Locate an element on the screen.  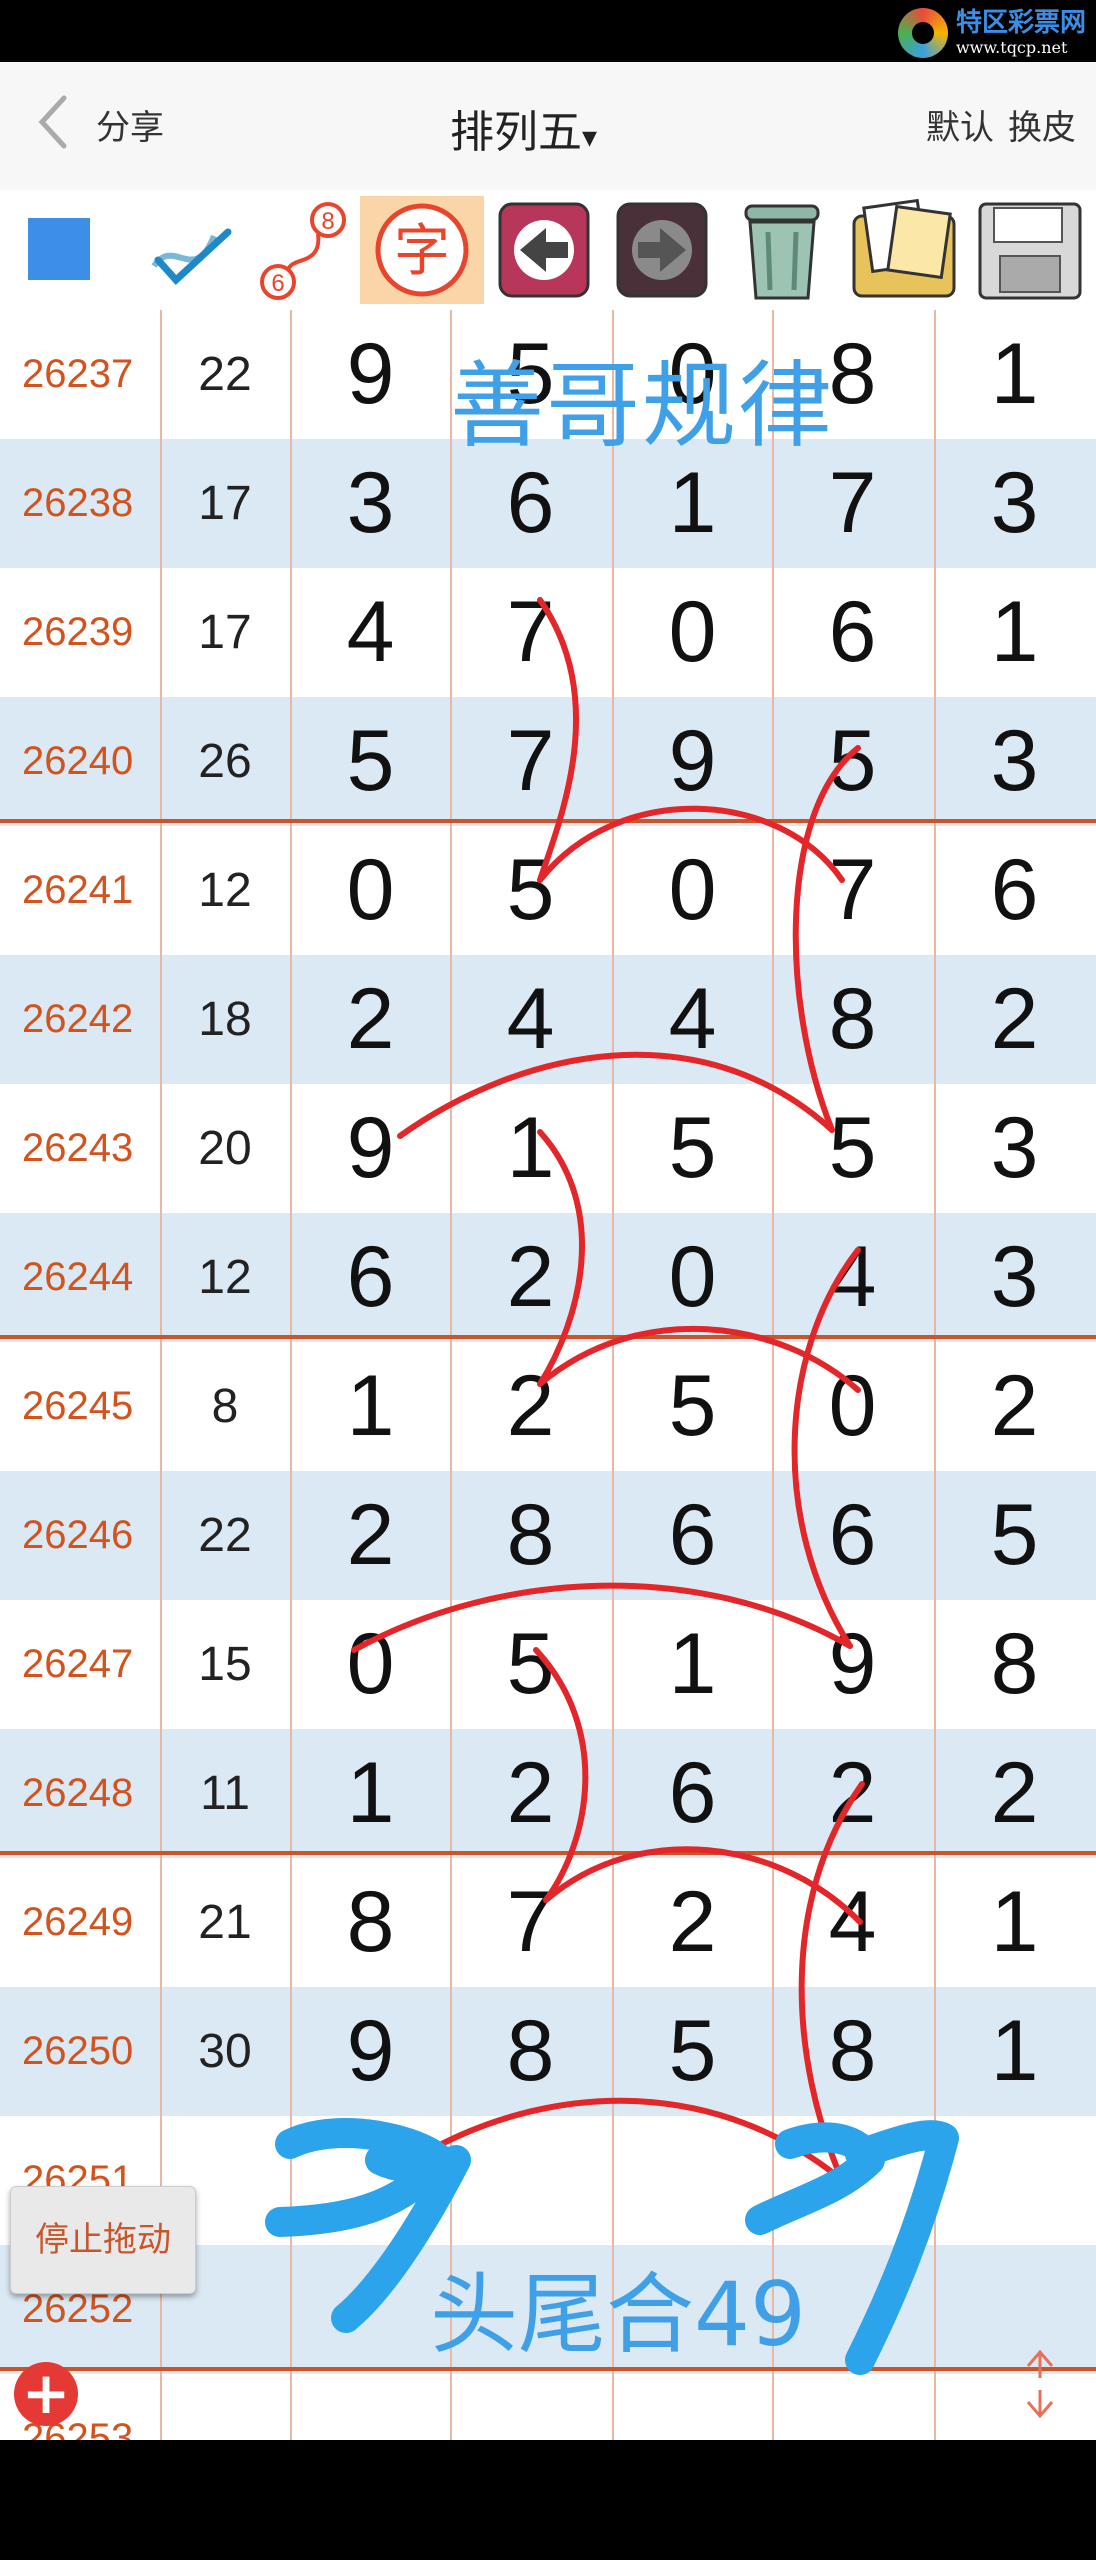
issue-number: 26240 is located at coordinates (78, 761).